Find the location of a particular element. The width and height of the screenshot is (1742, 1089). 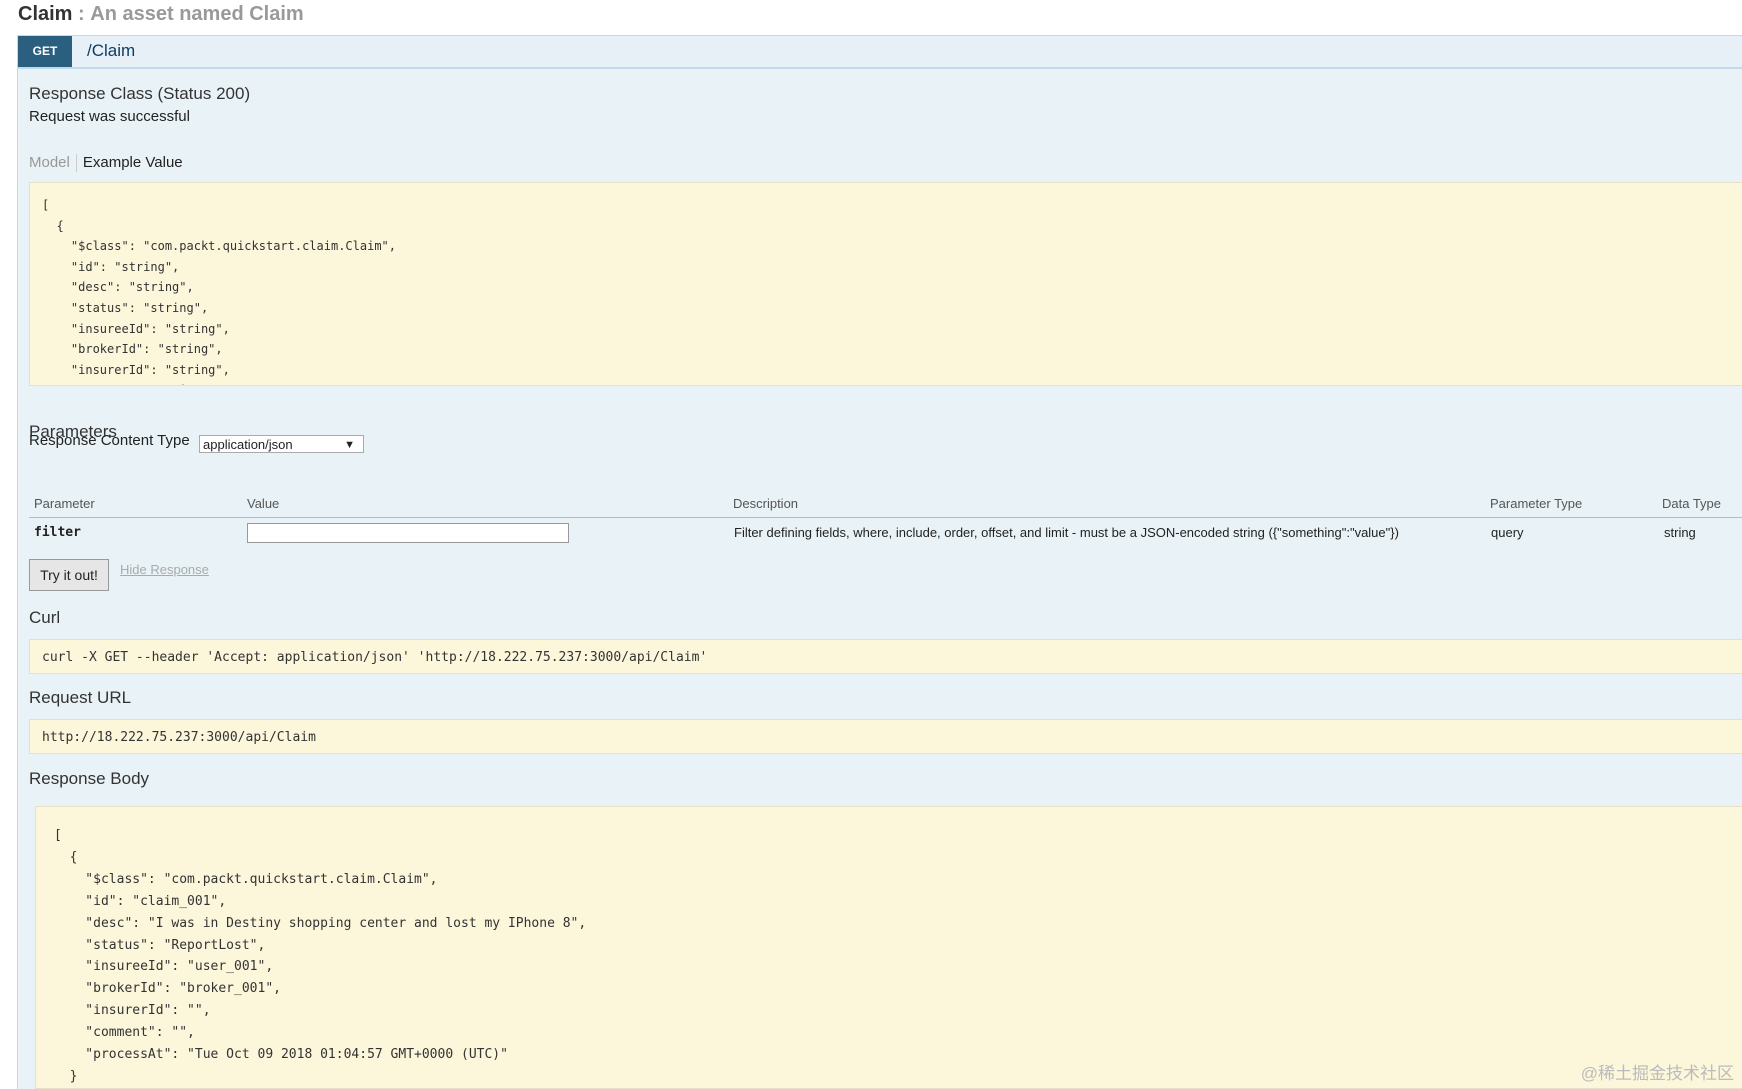

code-line: "insurerId": "", is located at coordinates (132, 1011).